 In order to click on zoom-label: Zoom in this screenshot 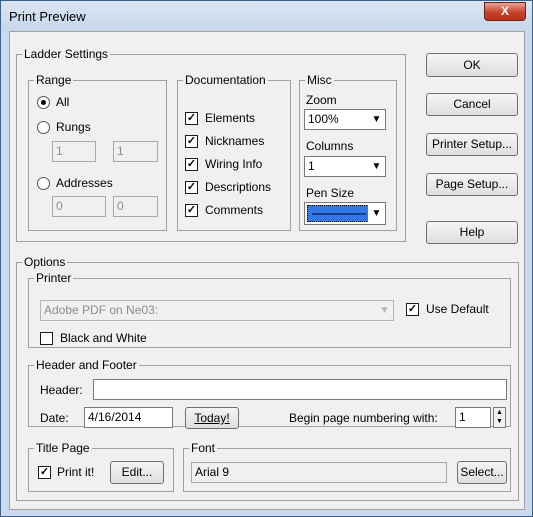, I will do `click(321, 100)`.